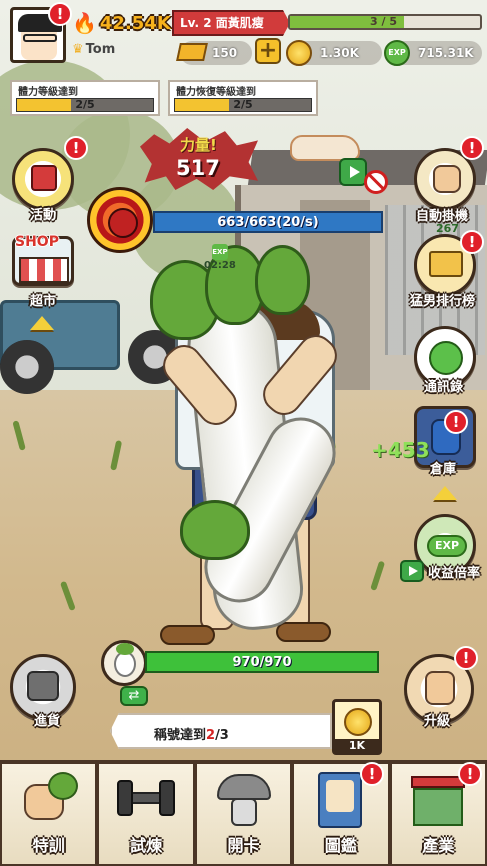 Image resolution: width=487 pixels, height=866 pixels. What do you see at coordinates (243, 787) in the screenshot?
I see `mushroom-cap` at bounding box center [243, 787].